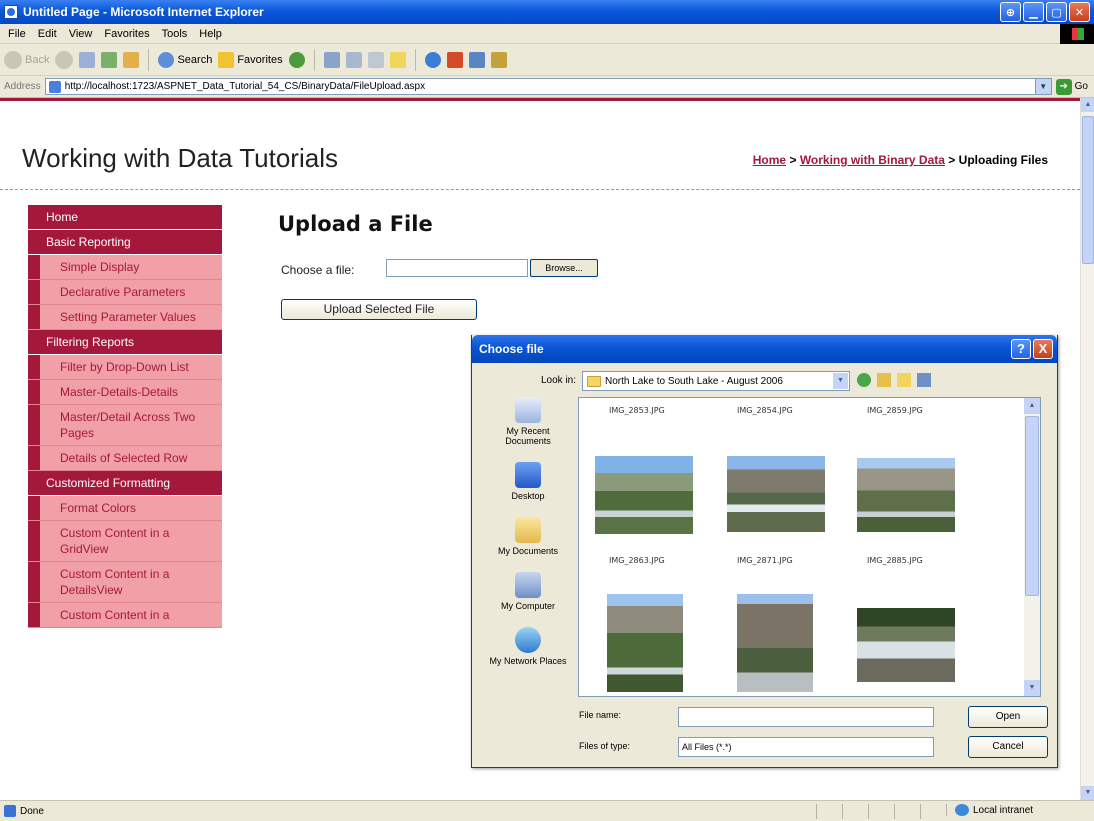  I want to click on menu-help: Help, so click(210, 34).